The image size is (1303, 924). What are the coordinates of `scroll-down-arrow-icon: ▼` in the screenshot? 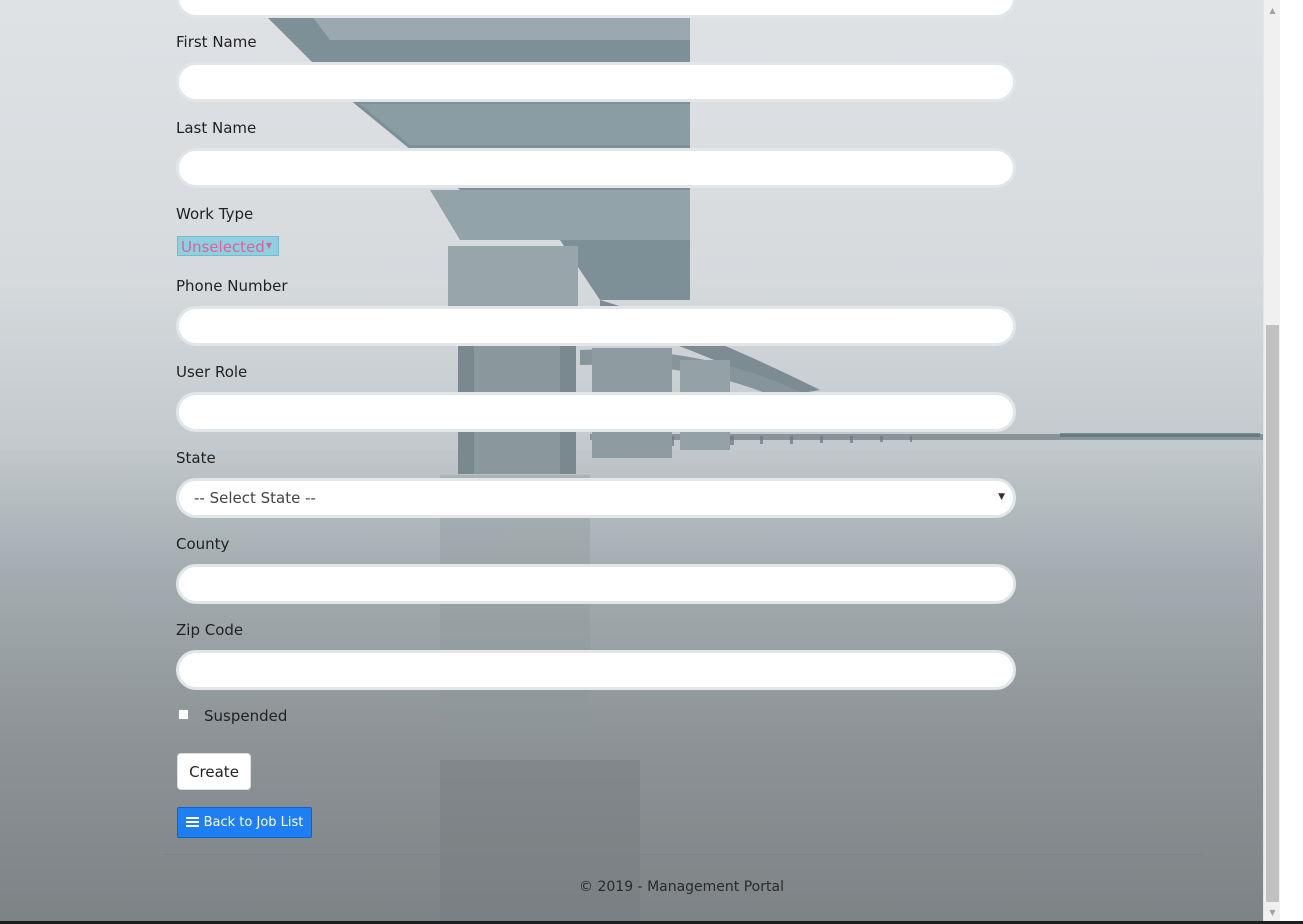 It's located at (1272, 912).